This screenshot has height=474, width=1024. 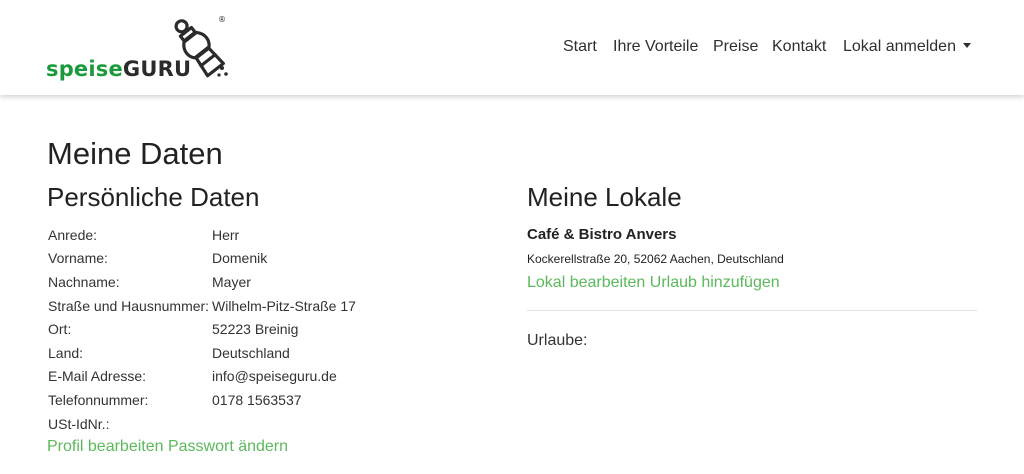 What do you see at coordinates (226, 235) in the screenshot?
I see `value-anrede: Herr` at bounding box center [226, 235].